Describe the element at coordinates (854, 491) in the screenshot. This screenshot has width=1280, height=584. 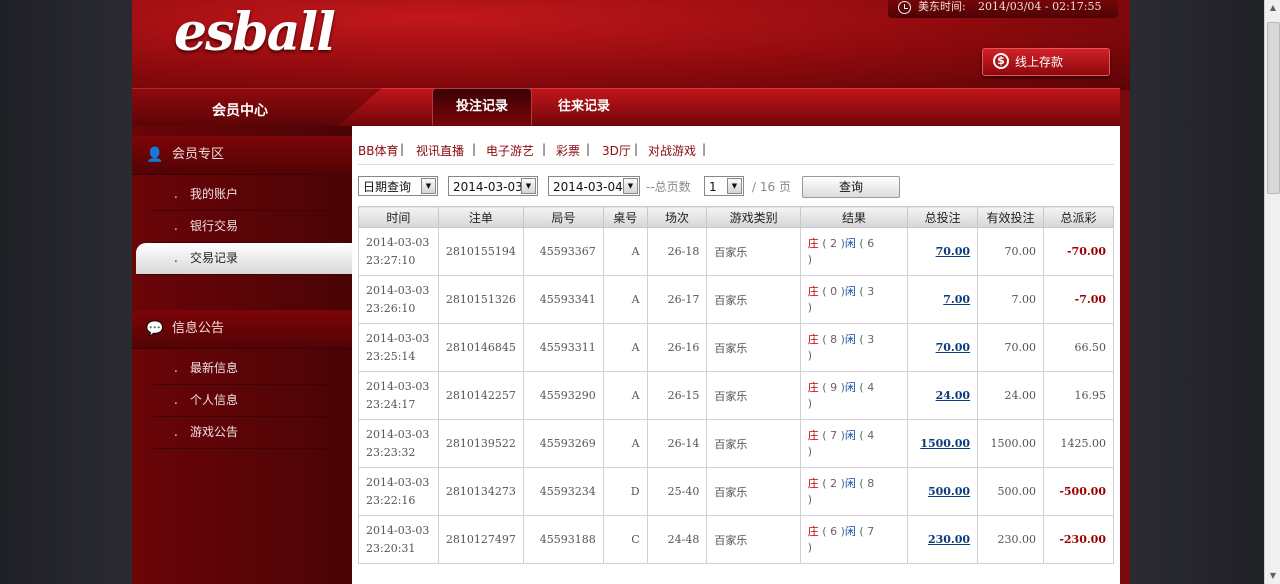
I see `result-cell: 庄 ( 2 )闲 ( 8)` at that location.